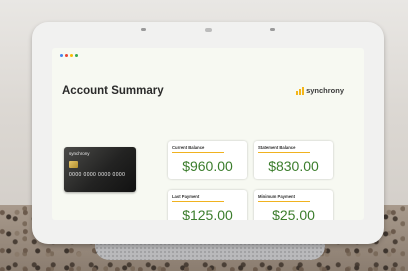 The height and width of the screenshot is (271, 408). I want to click on synchrony-mark-icon, so click(300, 90).